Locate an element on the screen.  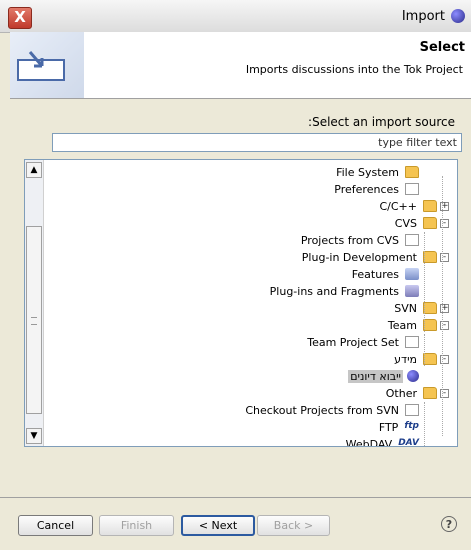
tree-item: Team Project Set is located at coordinates (362, 342).